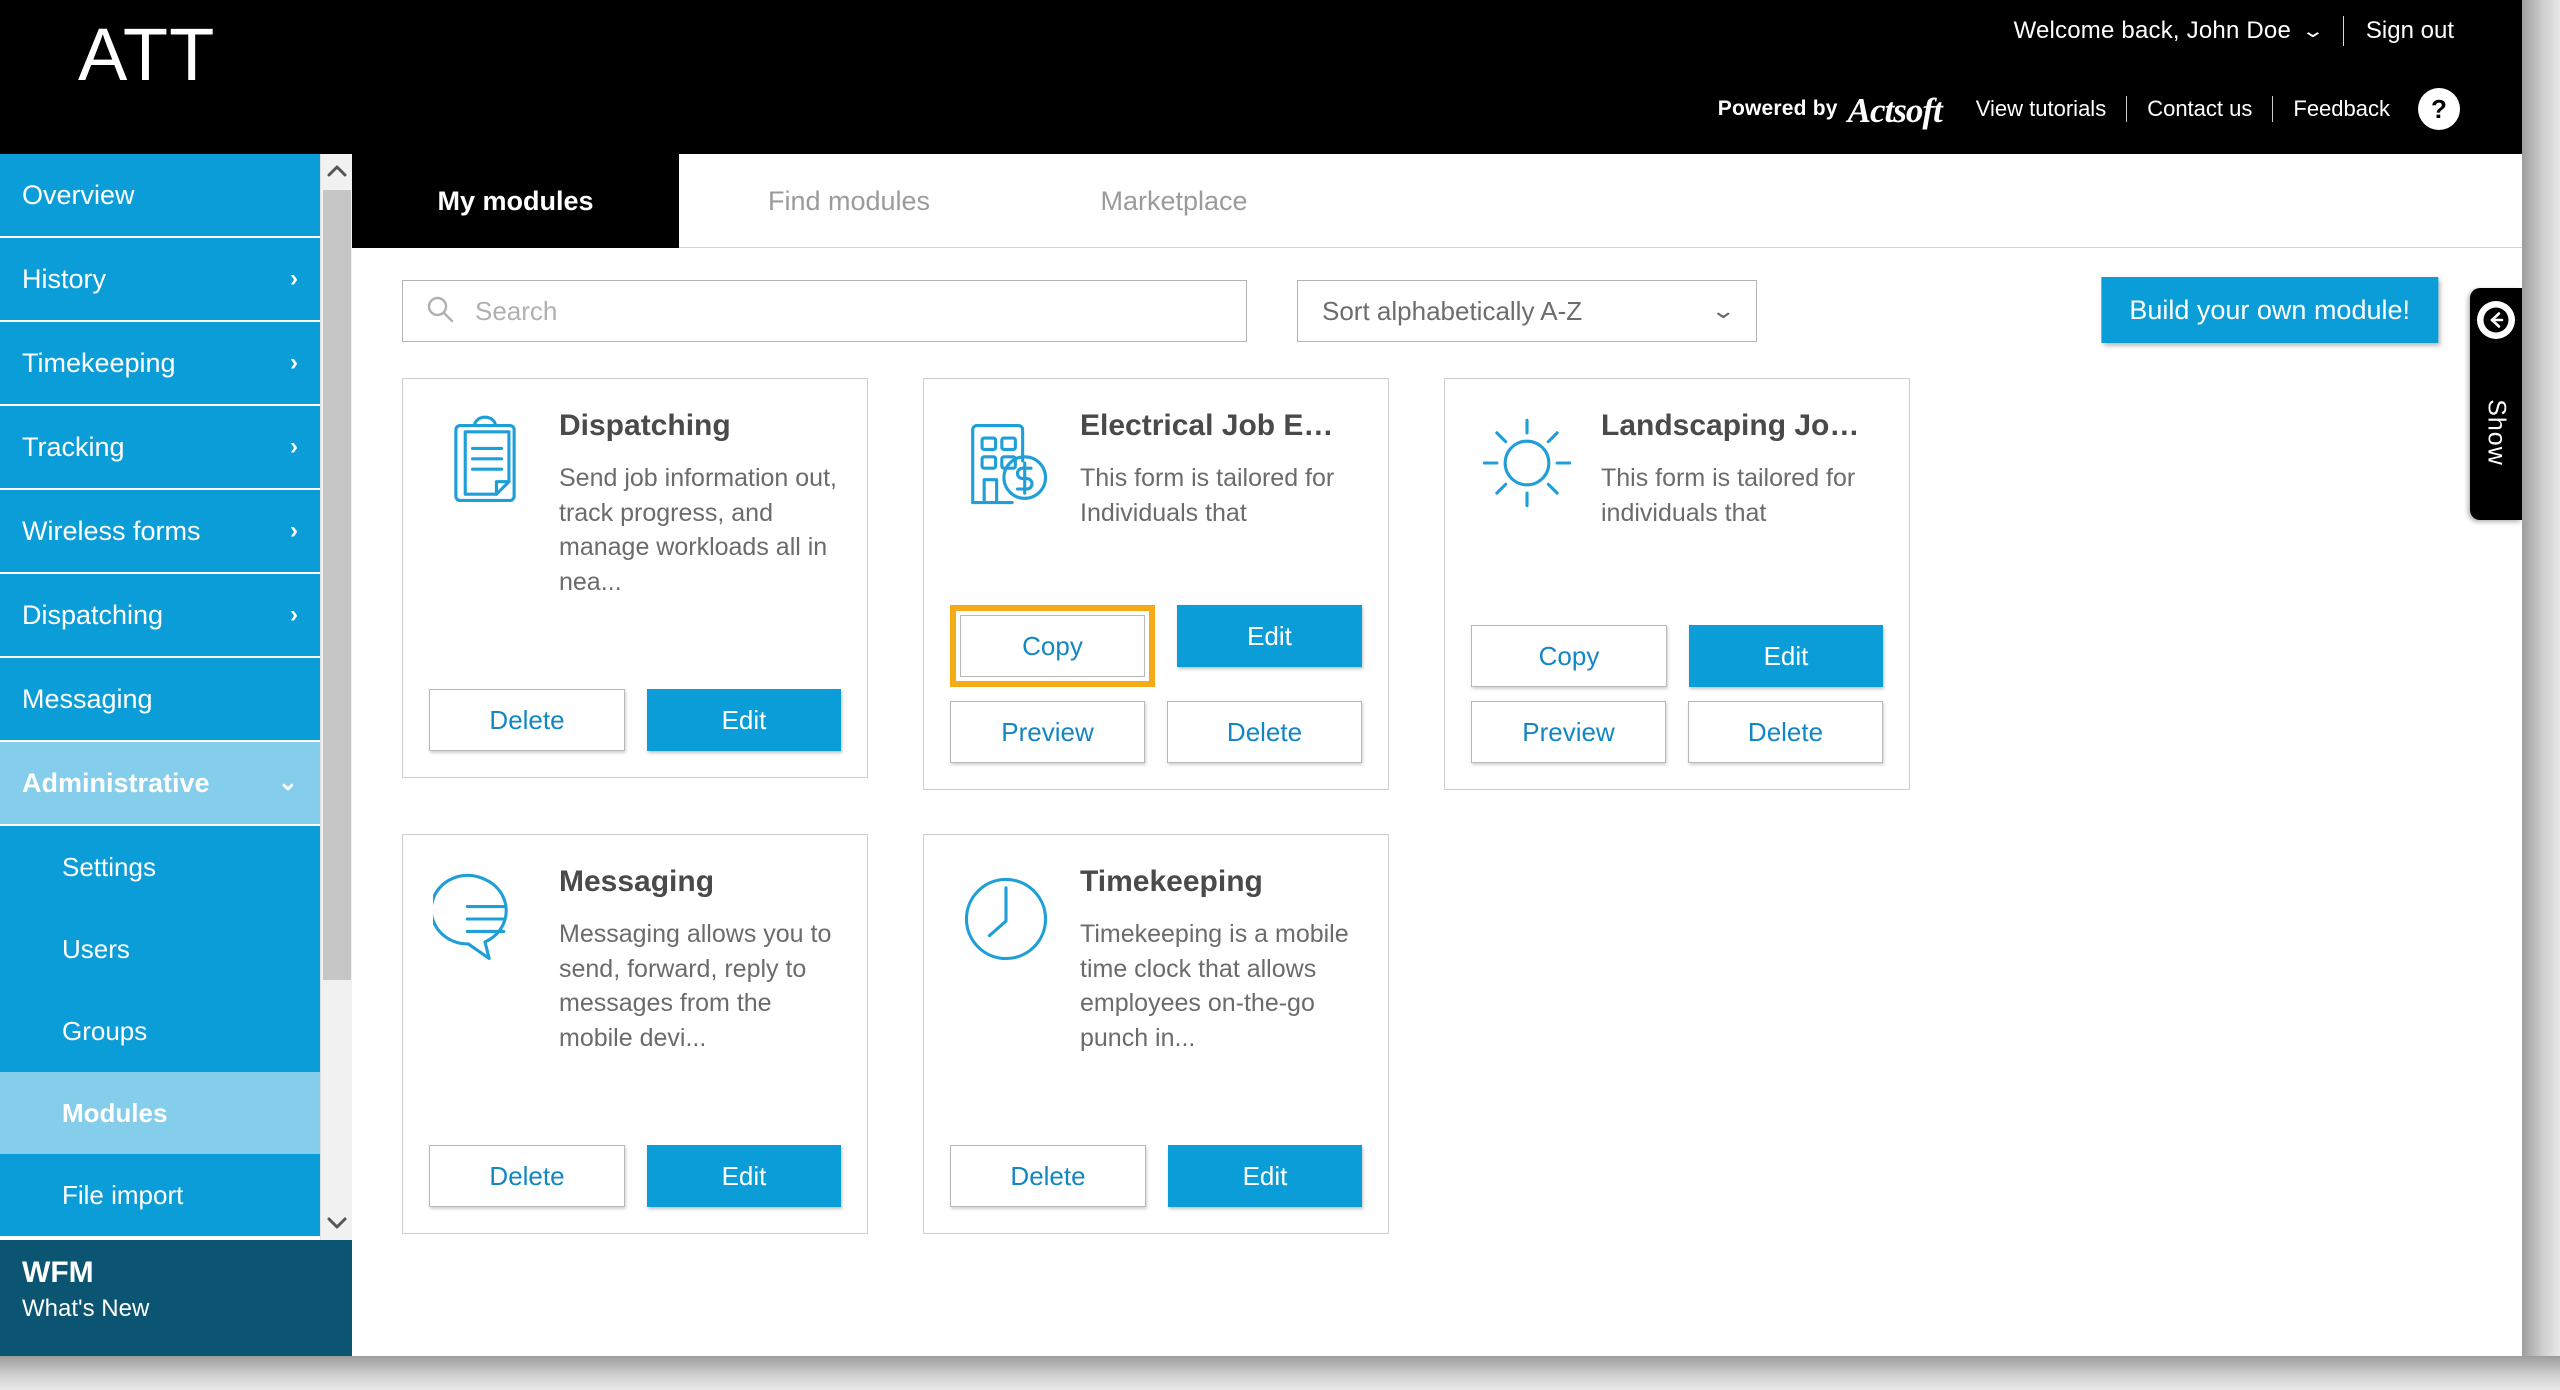  Describe the element at coordinates (105, 1030) in the screenshot. I see `sidebar-item-label: Groups` at that location.